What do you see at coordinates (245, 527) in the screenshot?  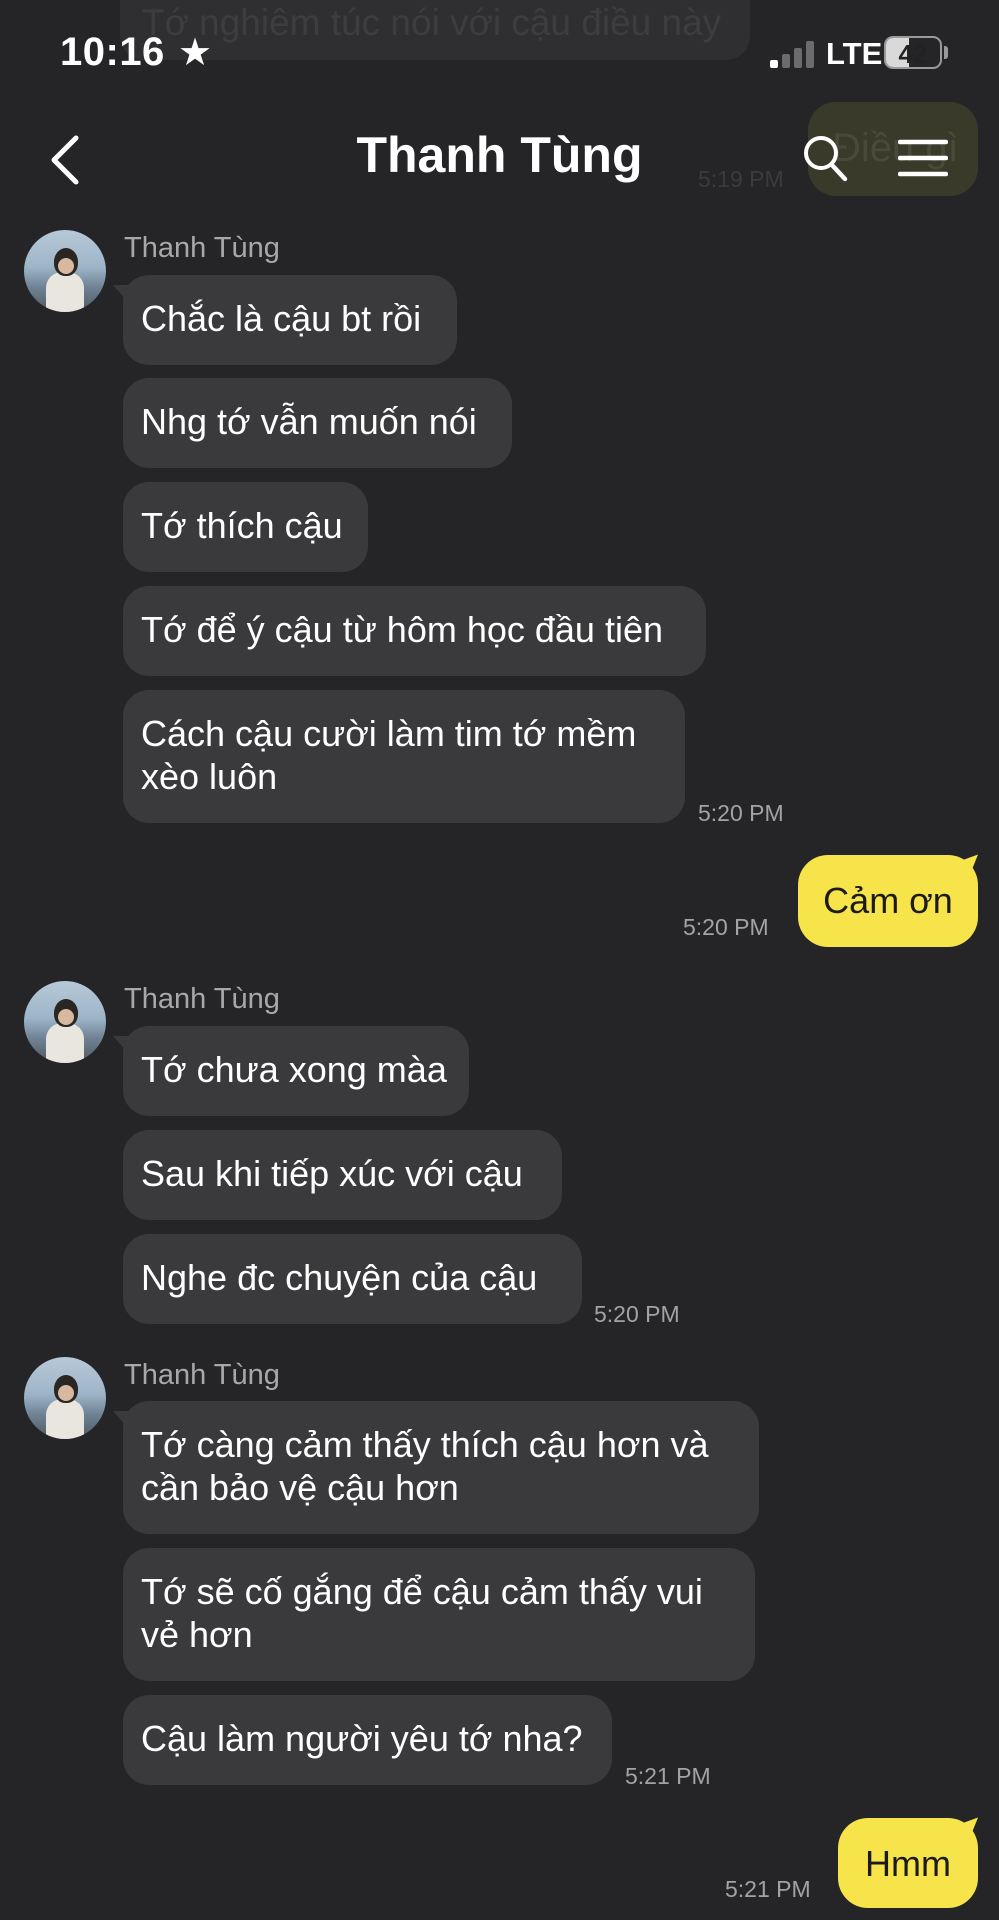 I see `incoming-message: Tớ thích cậu` at bounding box center [245, 527].